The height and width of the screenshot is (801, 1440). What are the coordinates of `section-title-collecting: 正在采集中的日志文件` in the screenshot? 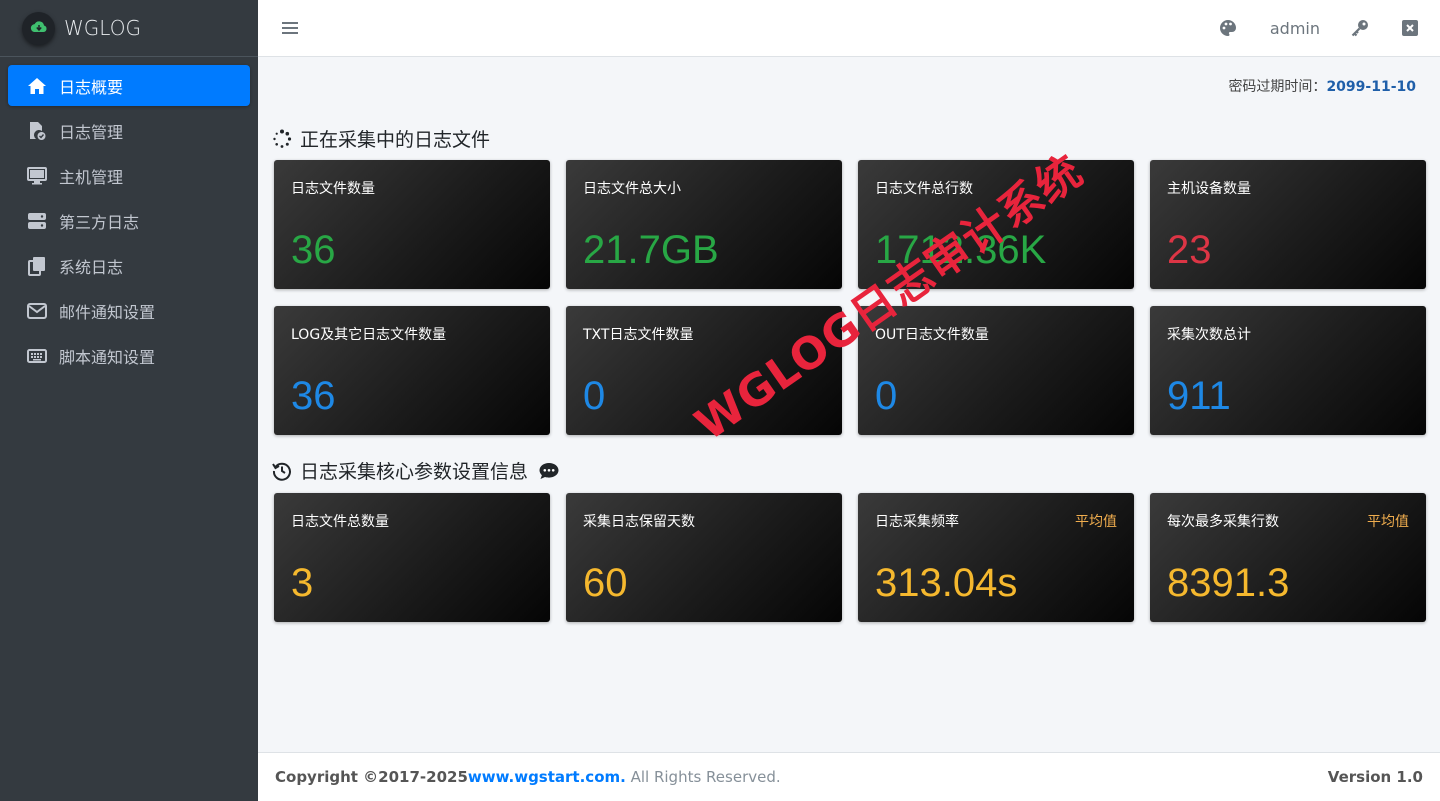 It's located at (381, 138).